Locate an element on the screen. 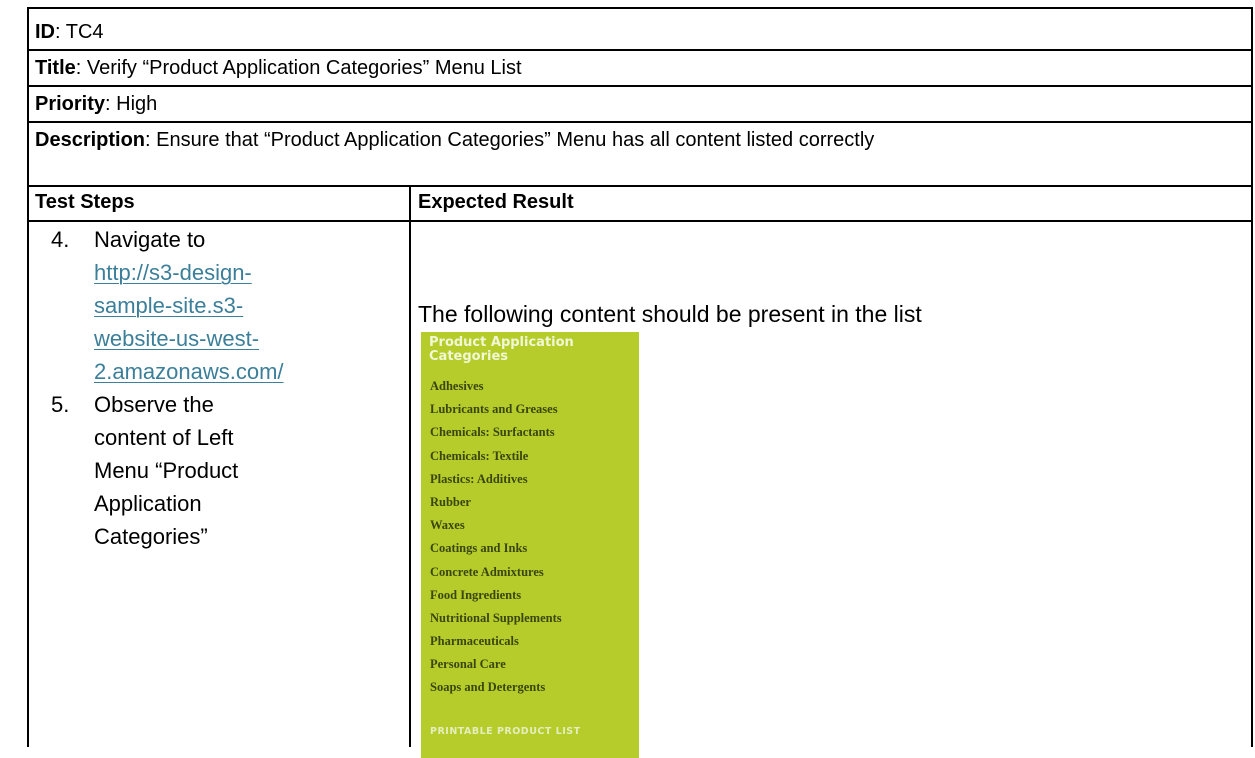  step-5-number: 5. is located at coordinates (60, 404).